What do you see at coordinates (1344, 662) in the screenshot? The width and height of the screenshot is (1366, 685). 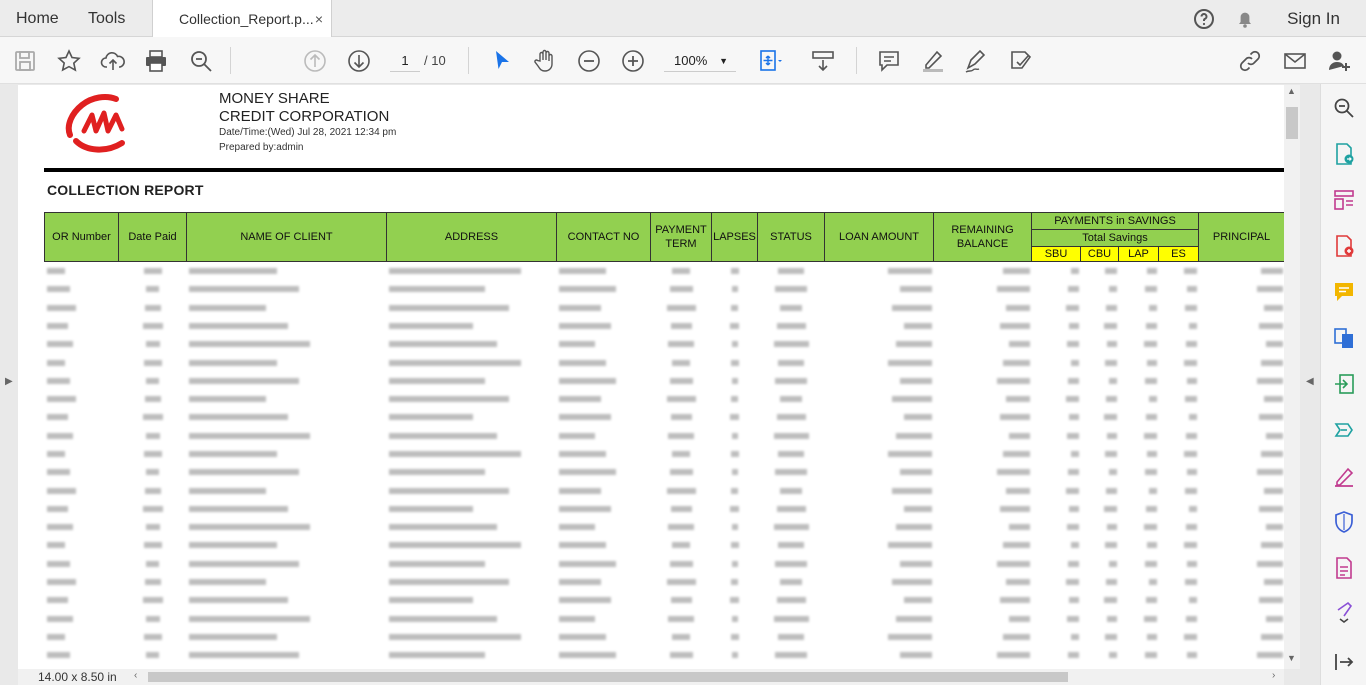 I see `collapse-panel-icon` at bounding box center [1344, 662].